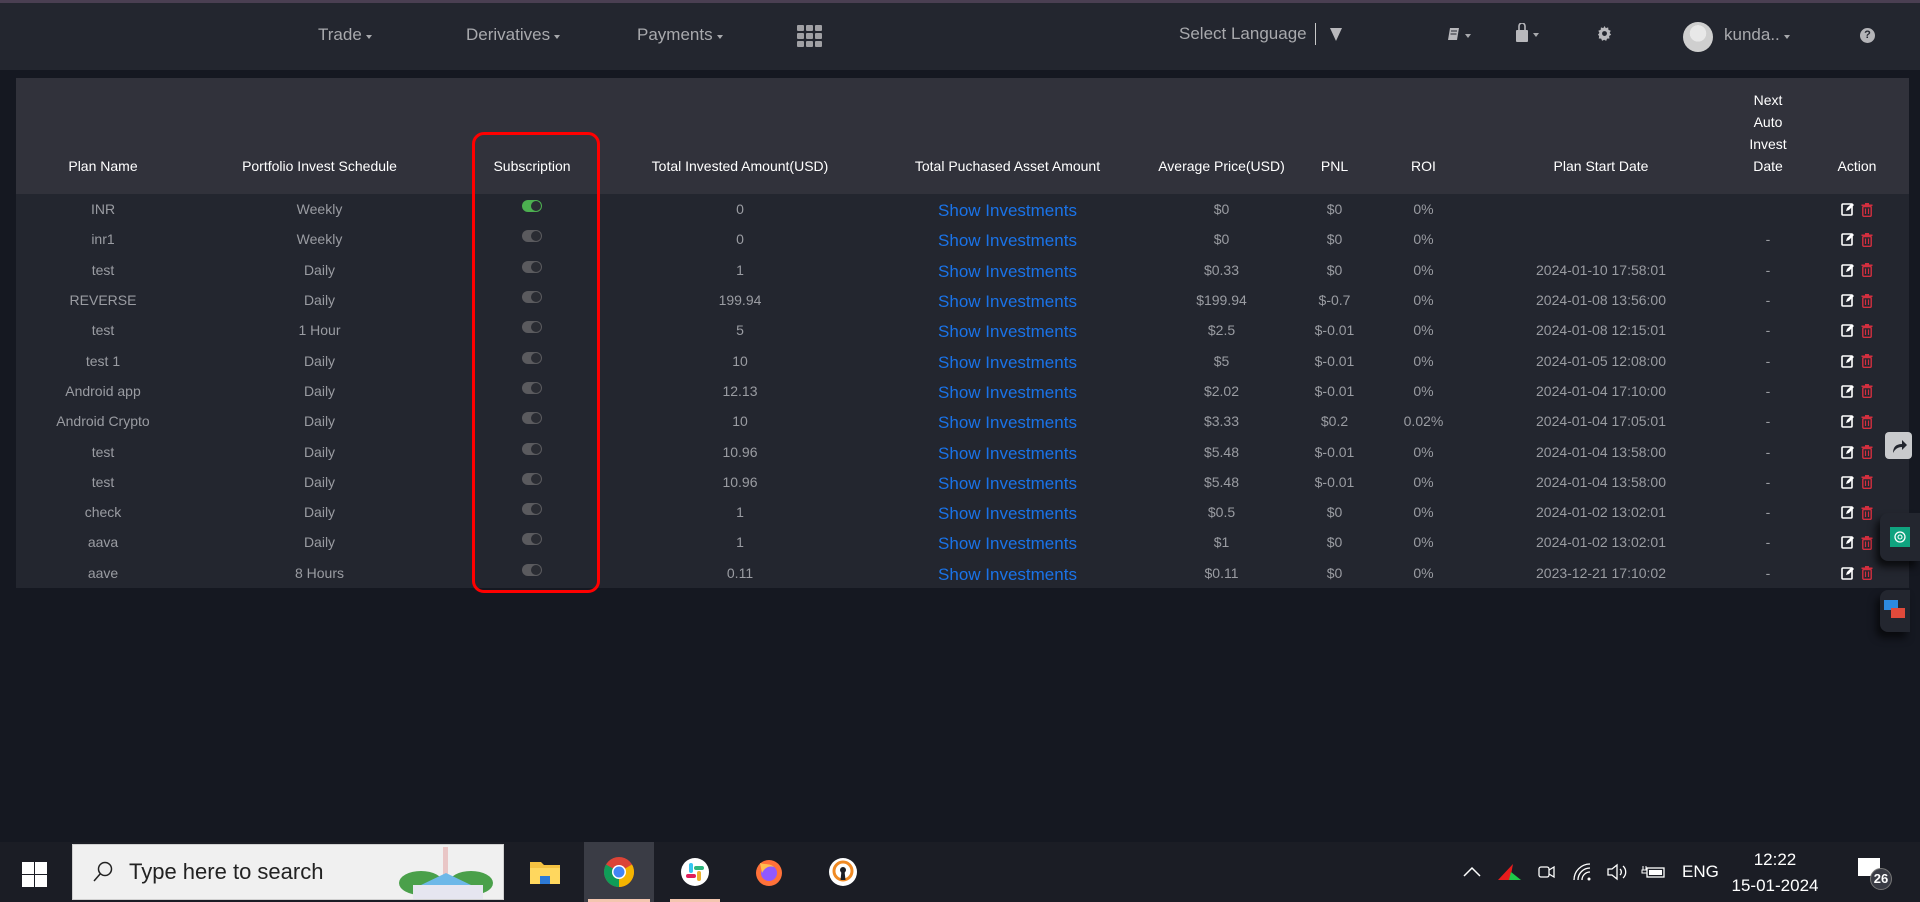  I want to click on gear-icon, so click(1604, 33).